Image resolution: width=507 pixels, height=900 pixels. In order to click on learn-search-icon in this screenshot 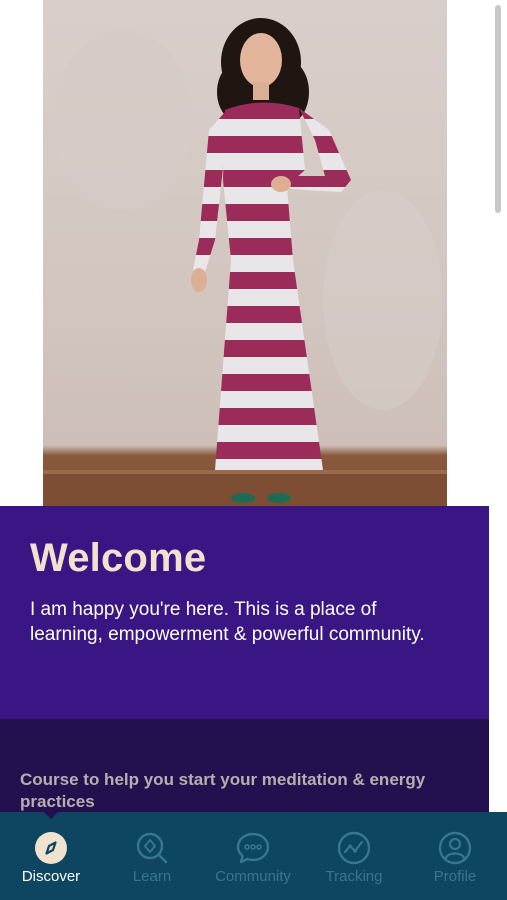, I will do `click(152, 848)`.